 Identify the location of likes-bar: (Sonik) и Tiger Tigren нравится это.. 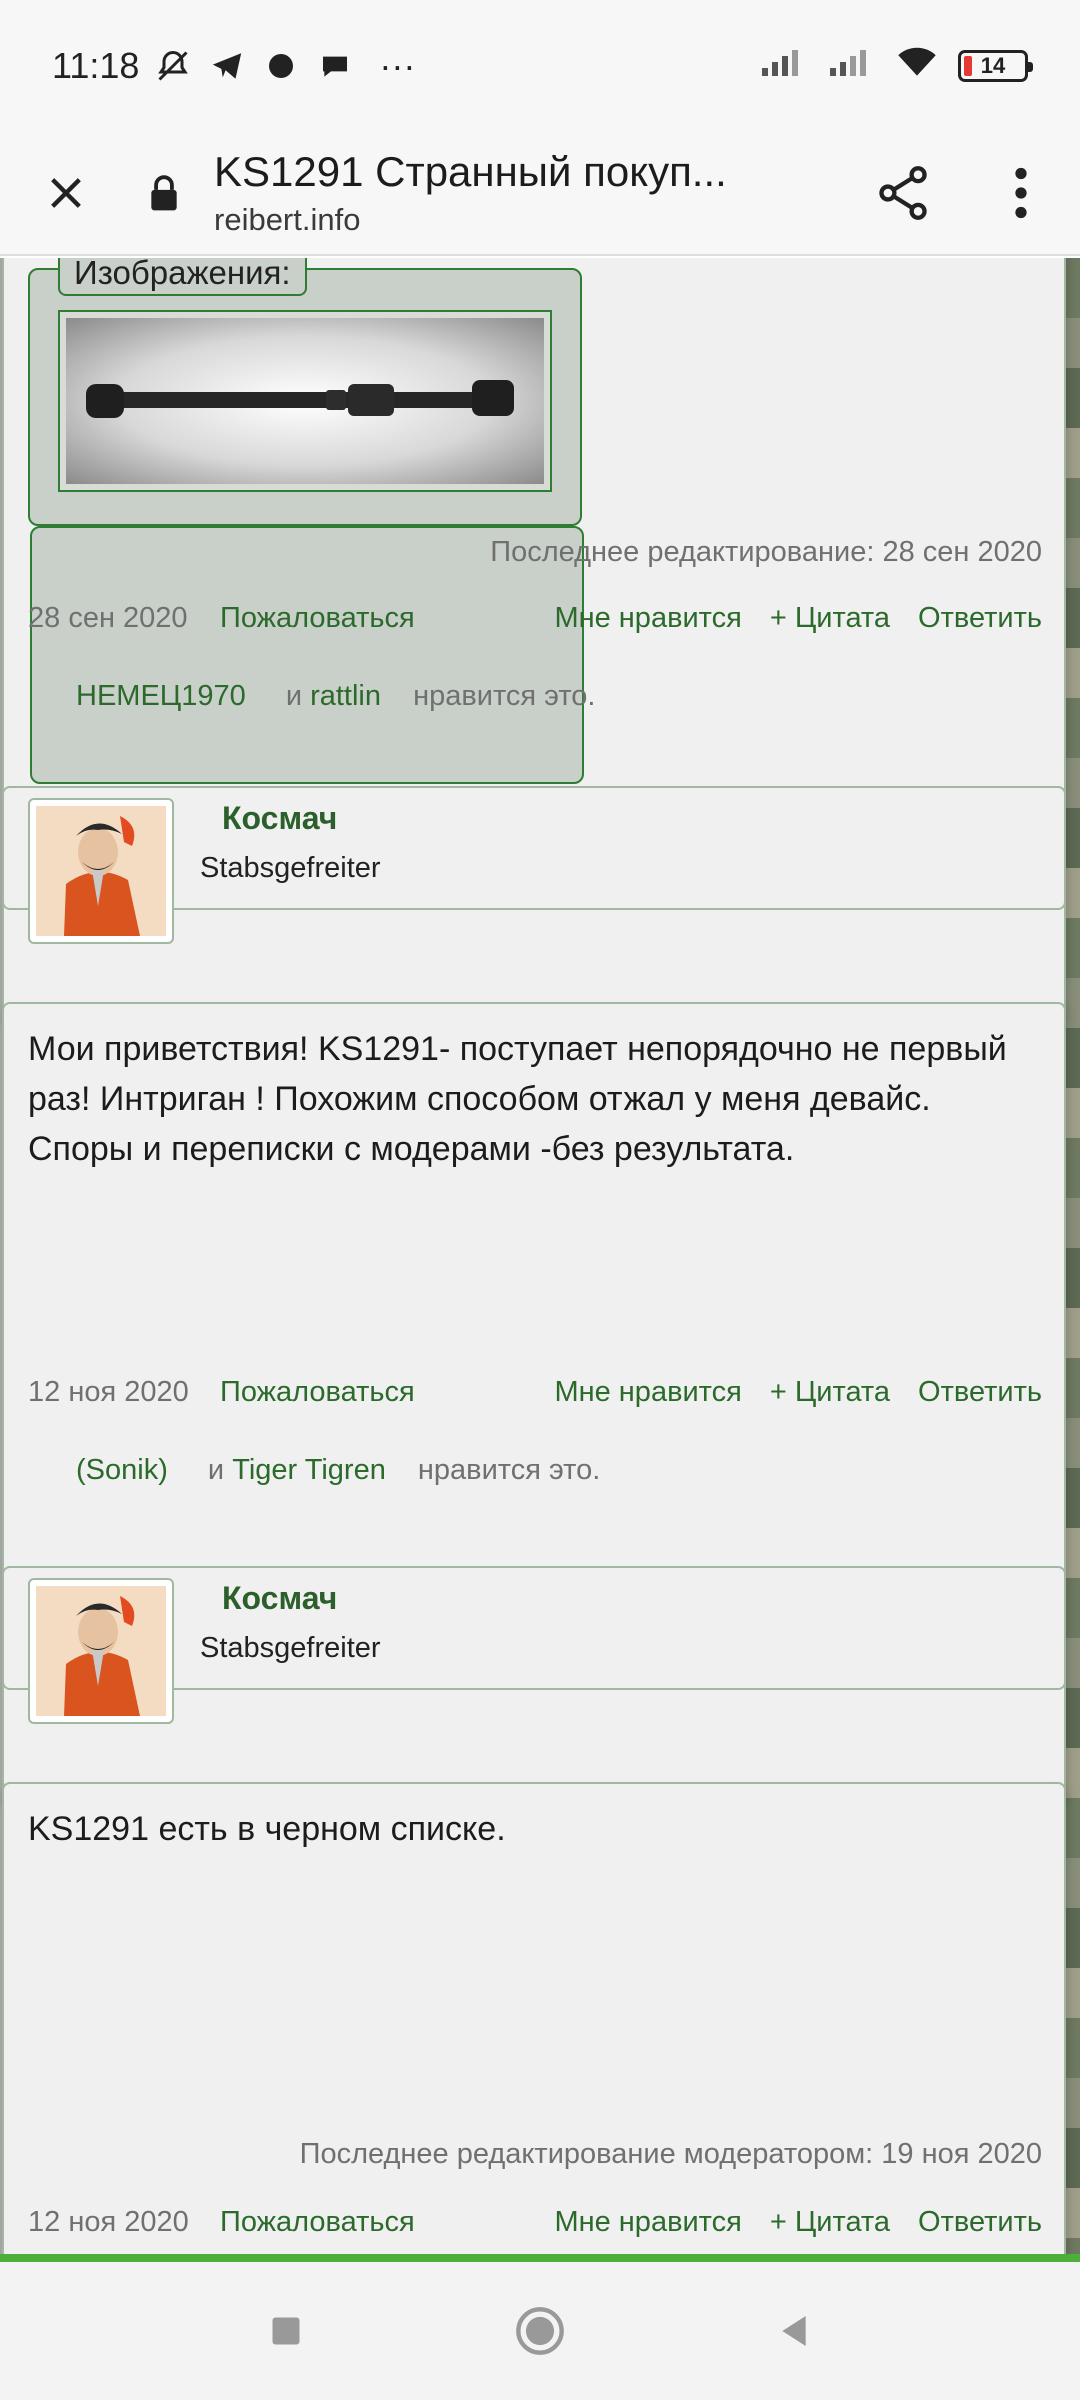
(338, 1470).